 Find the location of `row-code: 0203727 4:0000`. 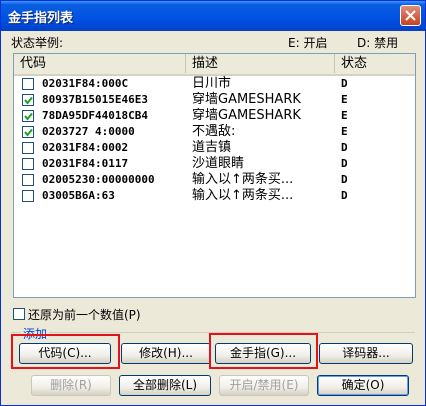

row-code: 0203727 4:0000 is located at coordinates (88, 131).